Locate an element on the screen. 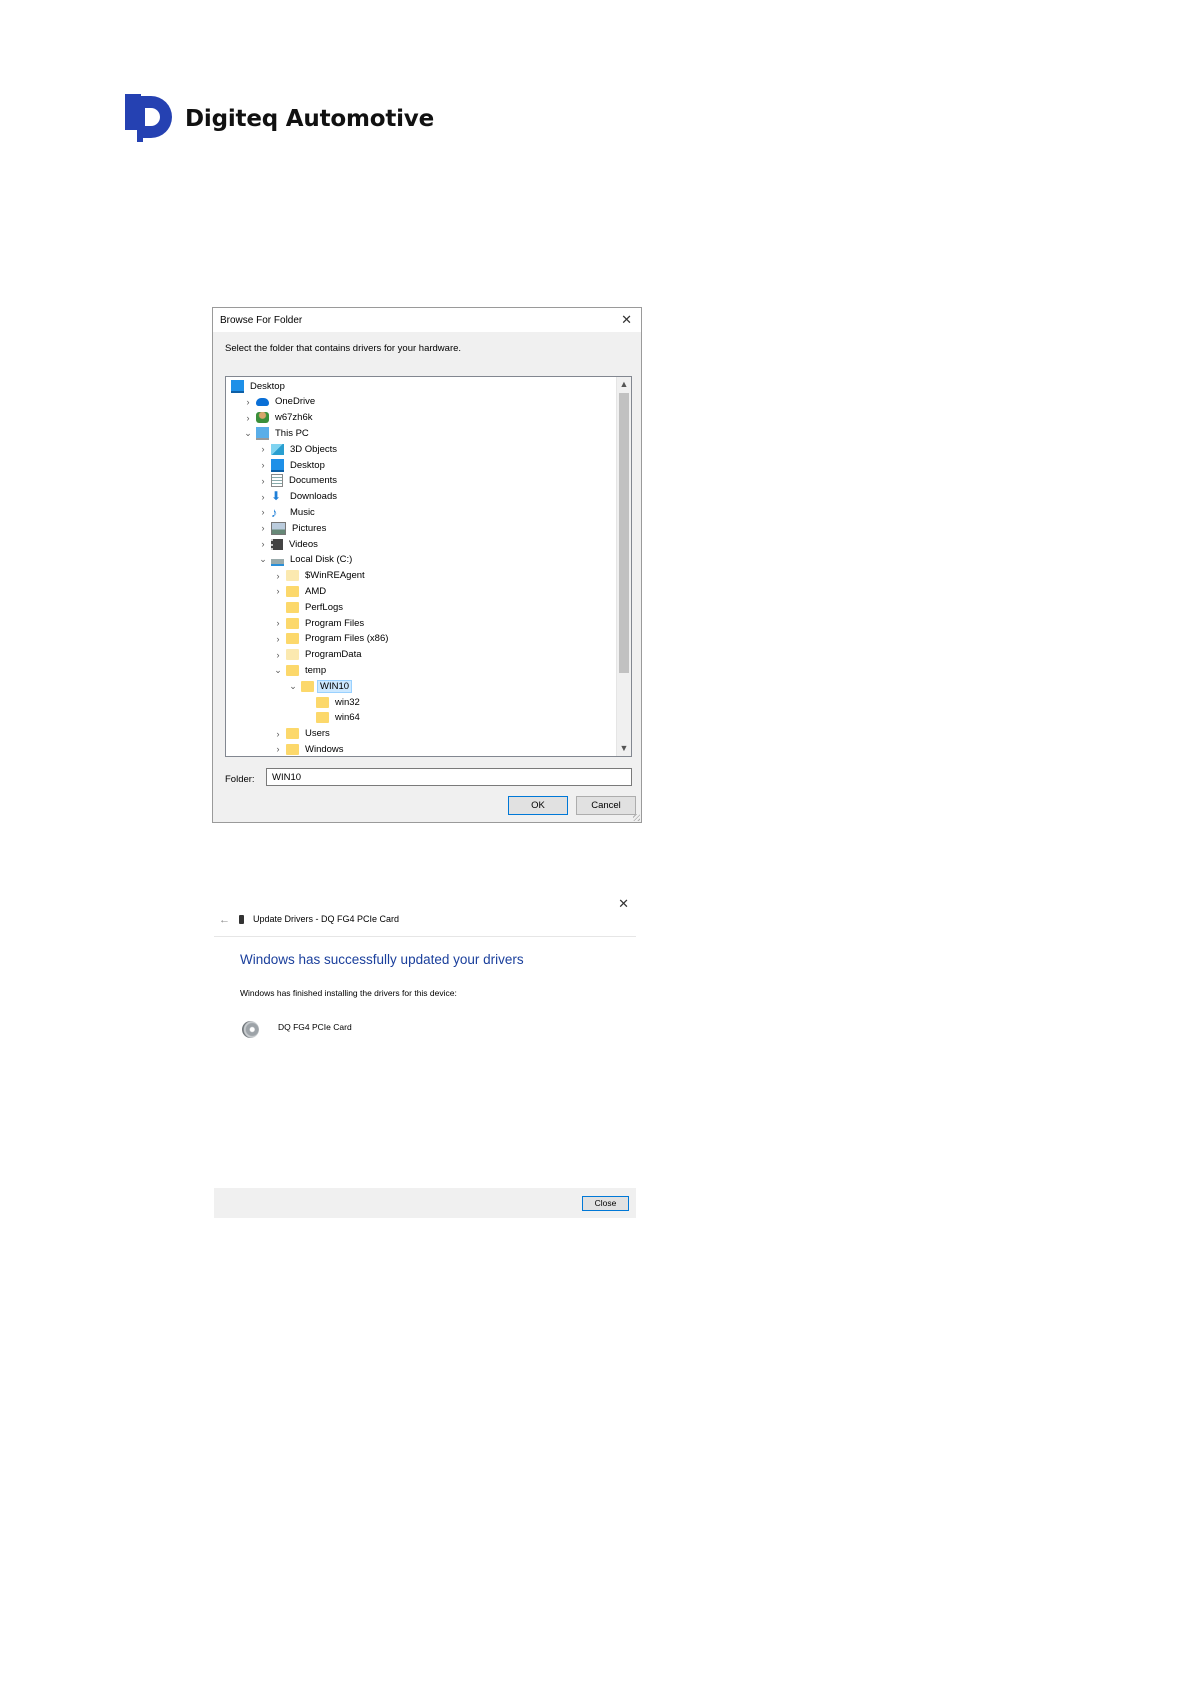 The image size is (1192, 1685). logo-text: Digiteq Automotive is located at coordinates (309, 119).